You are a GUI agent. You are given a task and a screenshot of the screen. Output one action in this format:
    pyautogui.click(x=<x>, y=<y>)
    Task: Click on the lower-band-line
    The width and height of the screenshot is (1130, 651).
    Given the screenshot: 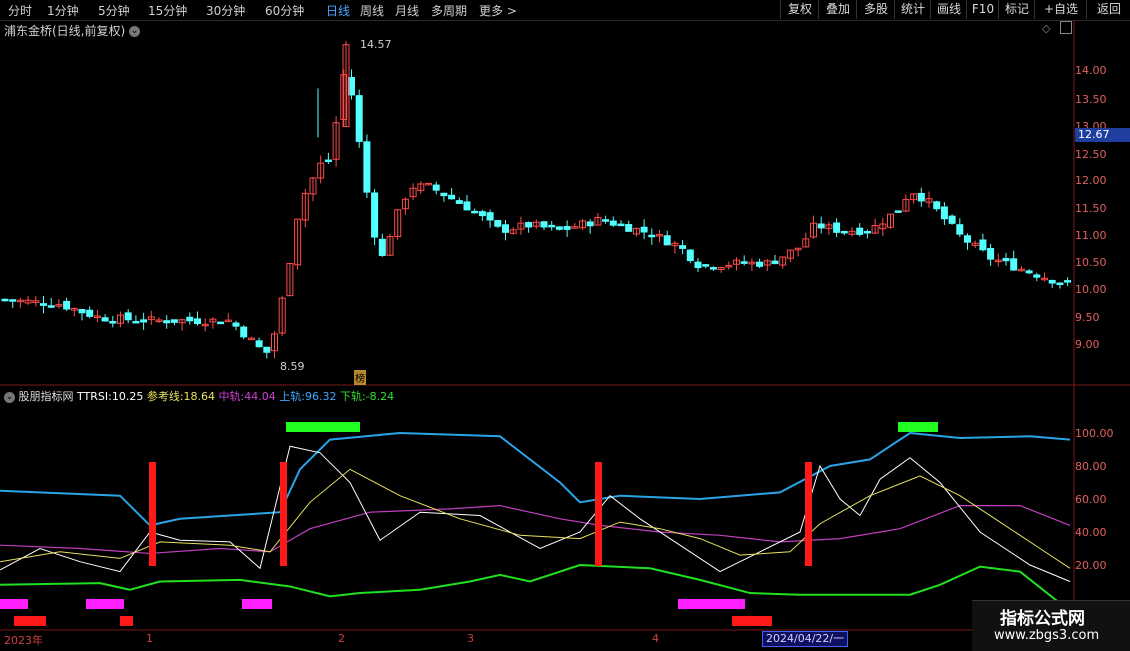 What is the action you would take?
    pyautogui.click(x=535, y=587)
    